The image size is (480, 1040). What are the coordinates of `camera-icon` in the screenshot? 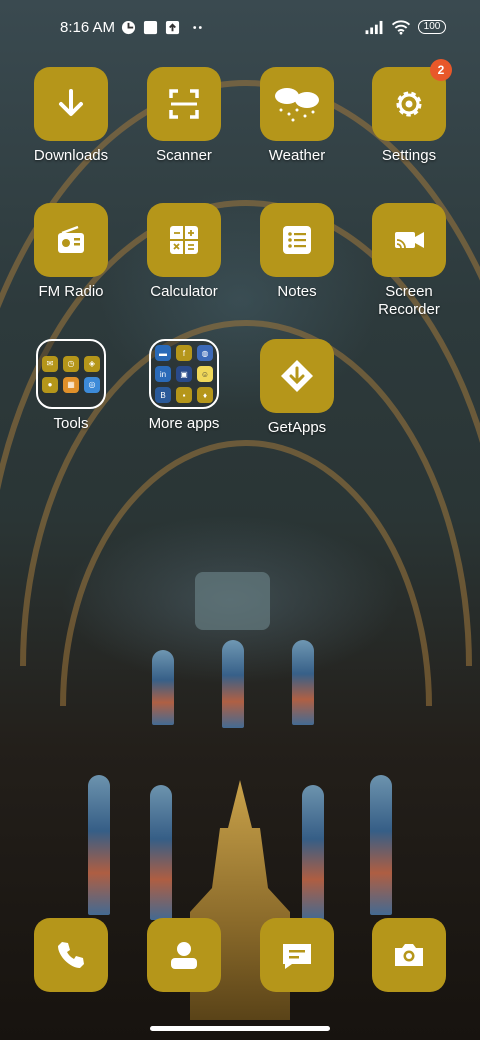 It's located at (409, 955).